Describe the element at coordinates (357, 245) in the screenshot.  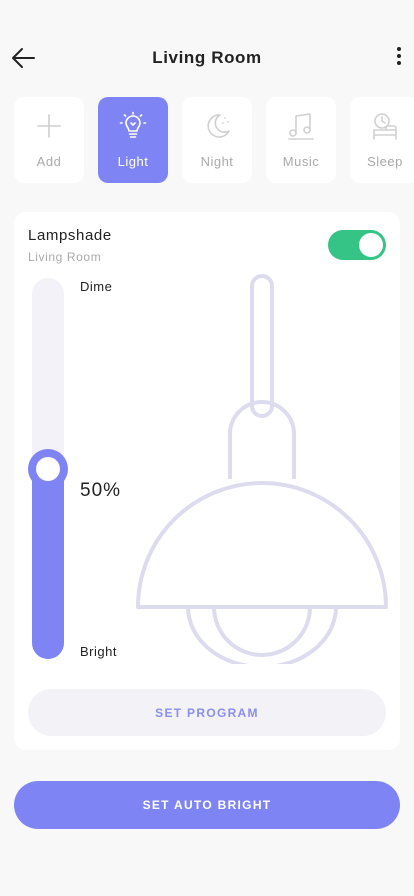
I see `power-toggle` at that location.